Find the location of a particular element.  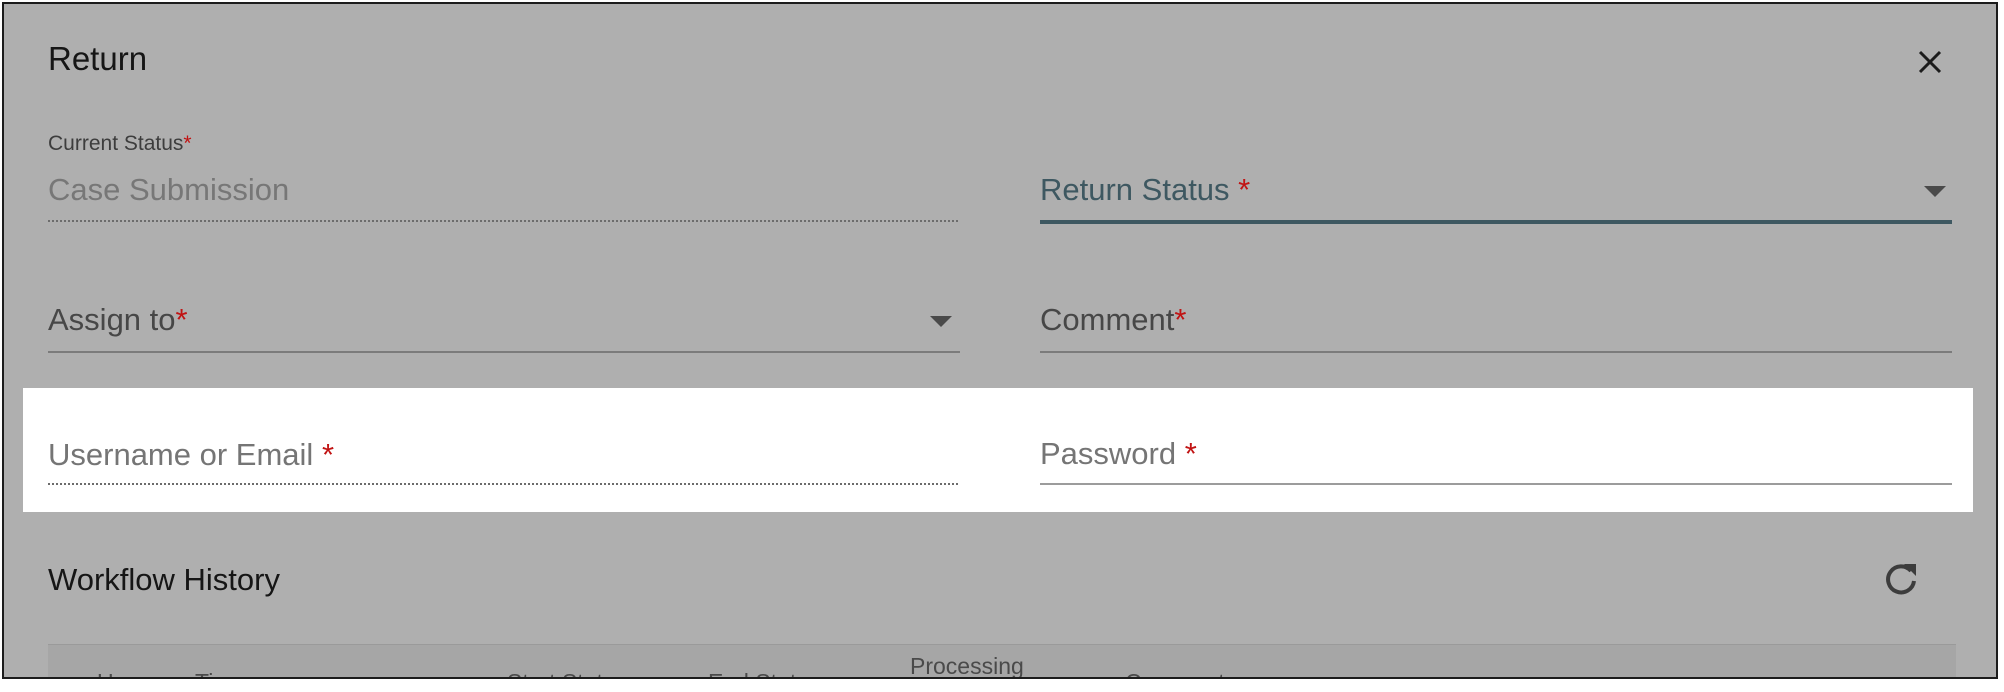

current-status-label: Current Status* is located at coordinates (120, 144).